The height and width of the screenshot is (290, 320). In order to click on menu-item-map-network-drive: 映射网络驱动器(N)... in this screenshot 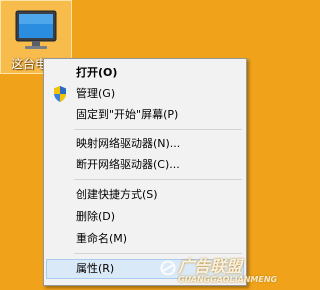, I will do `click(145, 144)`.